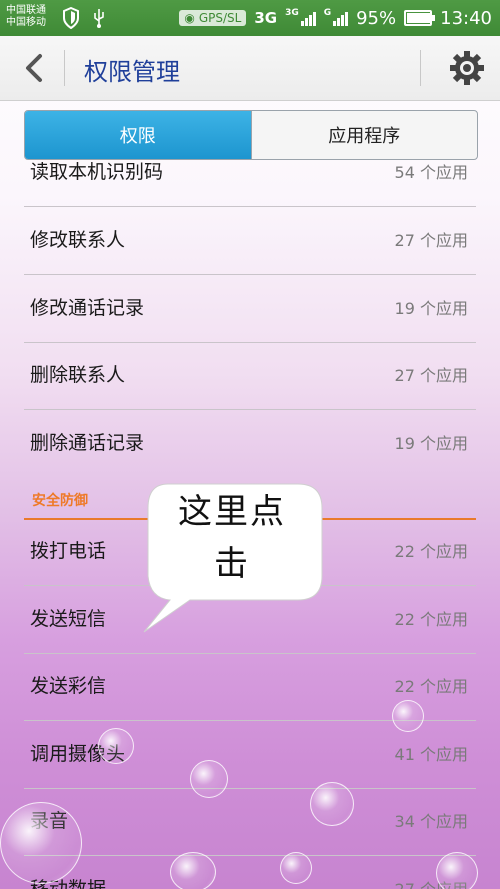  I want to click on list-item-name: 拨打电话, so click(68, 551).